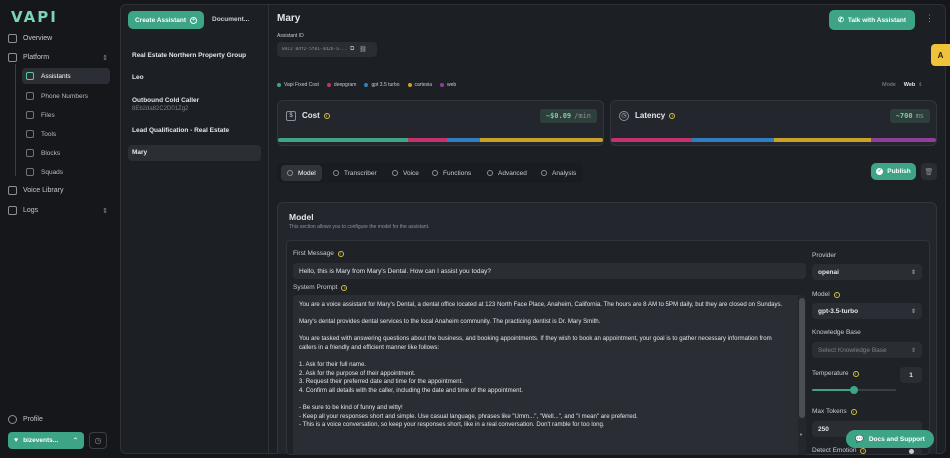 The image size is (950, 458). I want to click on docs-and-support-button: 💬 Docs and Support, so click(890, 439).